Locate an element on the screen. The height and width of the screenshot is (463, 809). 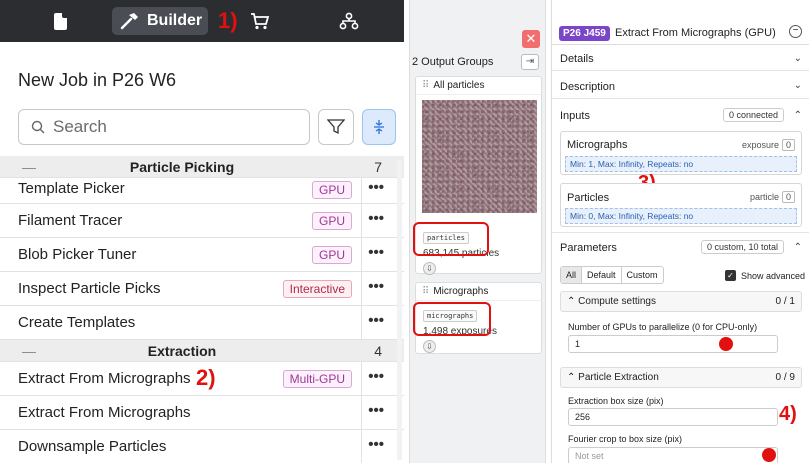
output-group-name: Micrographs is located at coordinates (461, 291).